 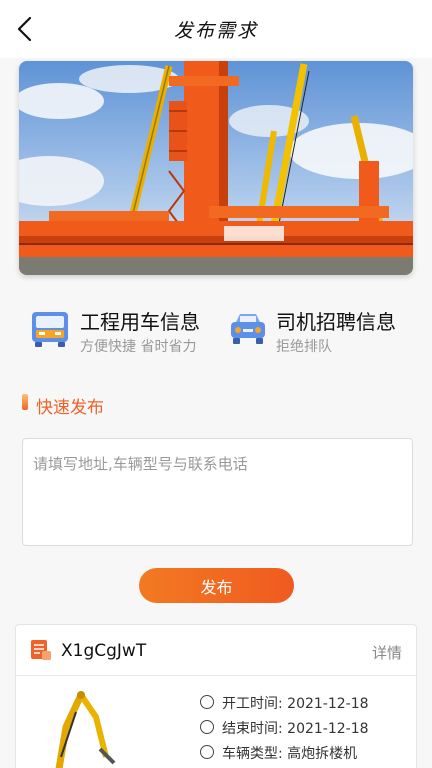 I want to click on card-title: X1gCgJwT, so click(x=104, y=651).